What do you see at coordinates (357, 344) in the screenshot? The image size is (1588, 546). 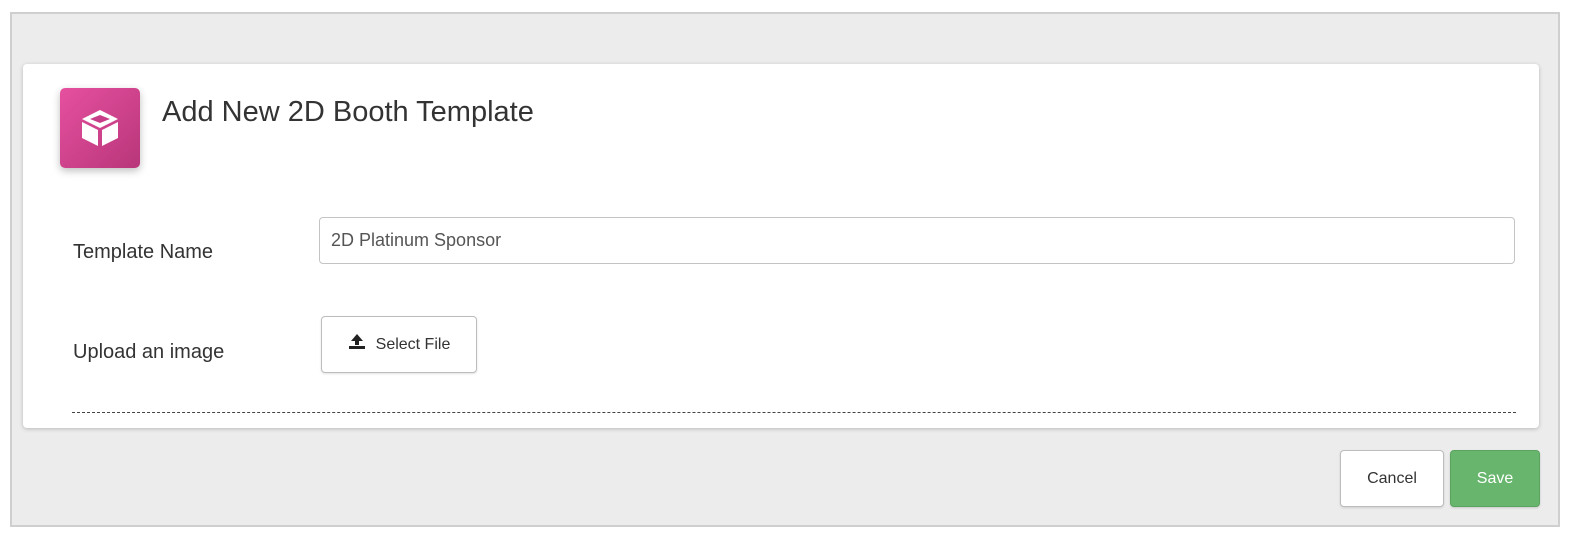 I see `upload-icon` at bounding box center [357, 344].